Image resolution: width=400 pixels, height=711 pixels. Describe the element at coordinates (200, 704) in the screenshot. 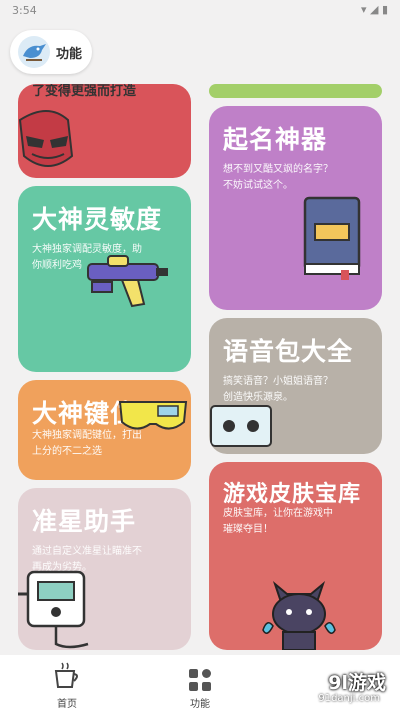

I see `nav-label-features: 功能` at that location.